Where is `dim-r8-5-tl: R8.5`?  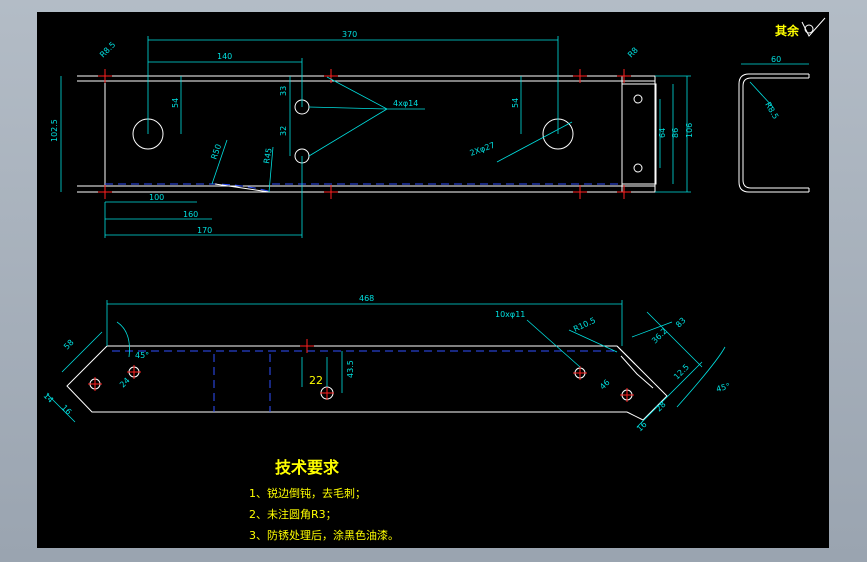 dim-r8-5-tl: R8.5 is located at coordinates (107, 49).